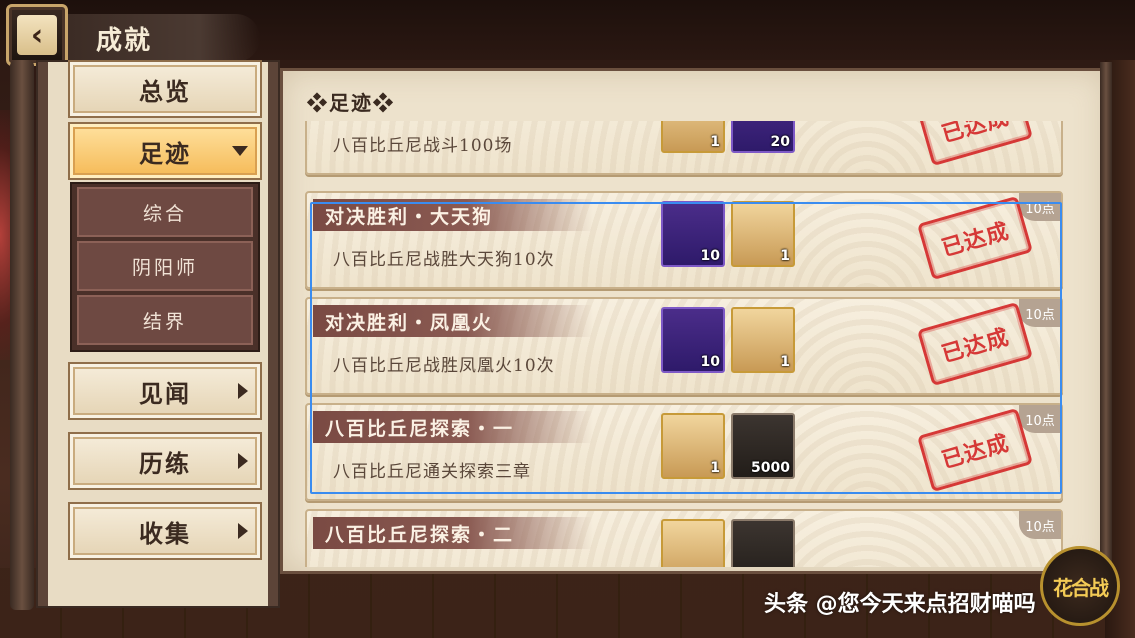 The height and width of the screenshot is (638, 1135). I want to click on achievement-card: 八百比丘尼探索・二 10点, so click(684, 538).